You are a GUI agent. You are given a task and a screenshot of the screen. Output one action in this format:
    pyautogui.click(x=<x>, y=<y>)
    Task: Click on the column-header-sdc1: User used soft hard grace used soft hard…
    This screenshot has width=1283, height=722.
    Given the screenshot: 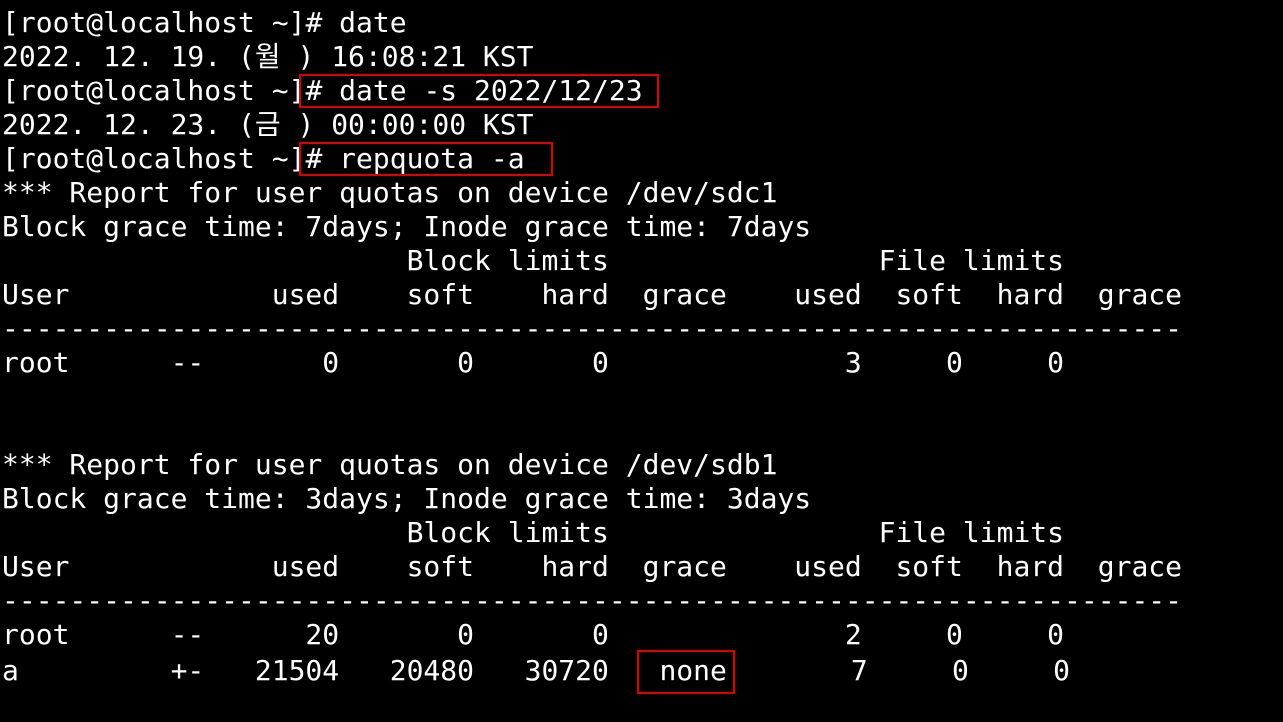 What is the action you would take?
    pyautogui.click(x=592, y=294)
    